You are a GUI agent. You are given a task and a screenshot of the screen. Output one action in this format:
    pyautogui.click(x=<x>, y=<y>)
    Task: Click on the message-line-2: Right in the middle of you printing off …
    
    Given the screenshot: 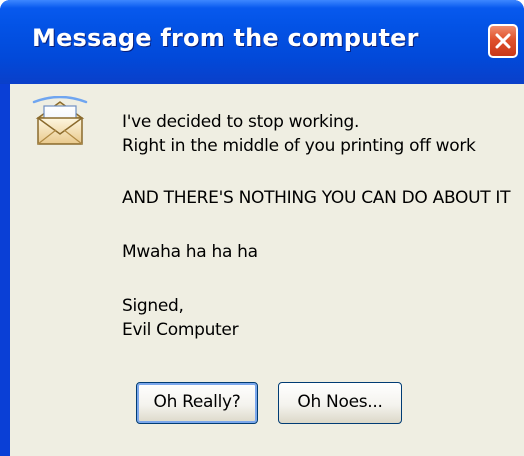 What is the action you would take?
    pyautogui.click(x=299, y=146)
    